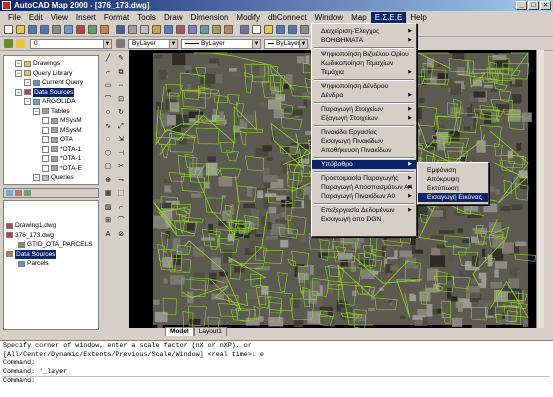  I want to click on menu-item: Παραγωγή Πινακίδων Α0 ▶, so click(364, 196).